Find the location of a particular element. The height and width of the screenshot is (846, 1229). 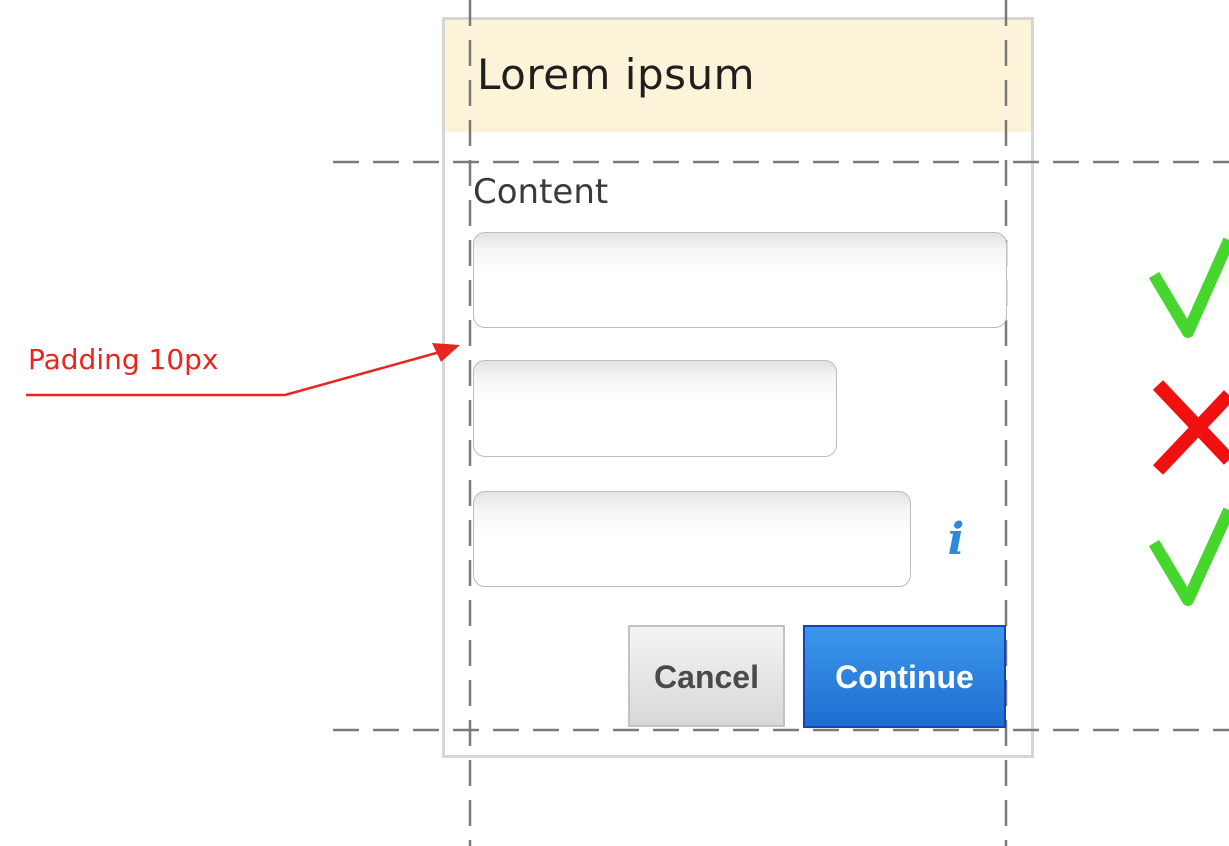

info-icon: i is located at coordinates (956, 540).